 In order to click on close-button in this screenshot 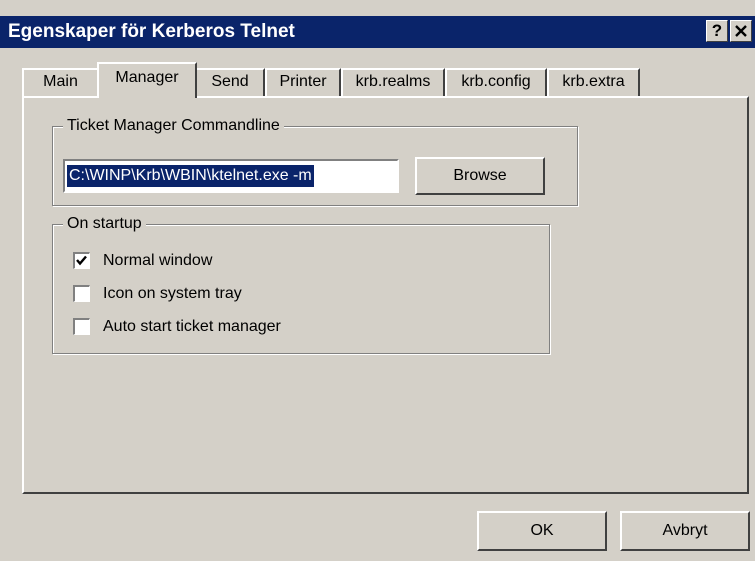, I will do `click(741, 31)`.